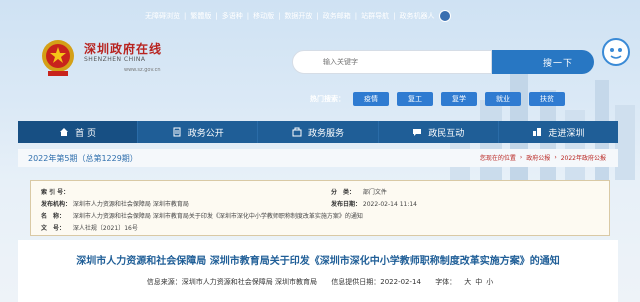 The image size is (640, 302). I want to click on hot-tag-resume-work: 复工, so click(415, 99).